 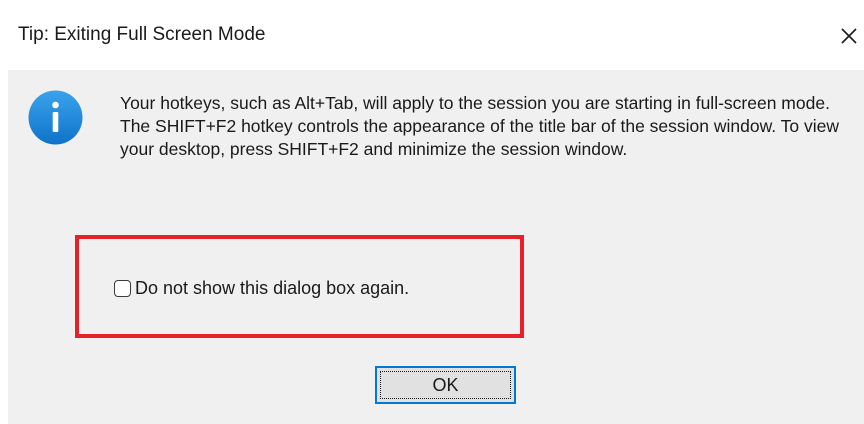 I want to click on dont-show-again-row: Do not show this dialog box again., so click(x=261, y=288).